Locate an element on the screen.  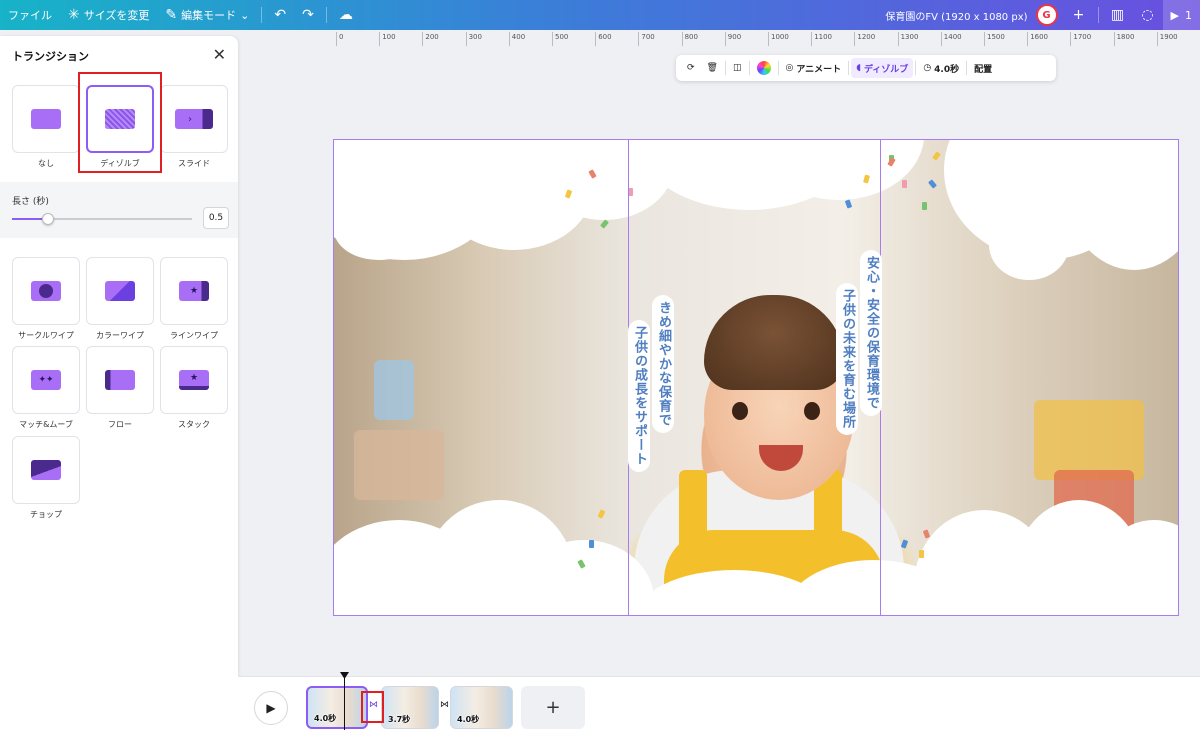
play-icon: ▶ is located at coordinates (271, 708).